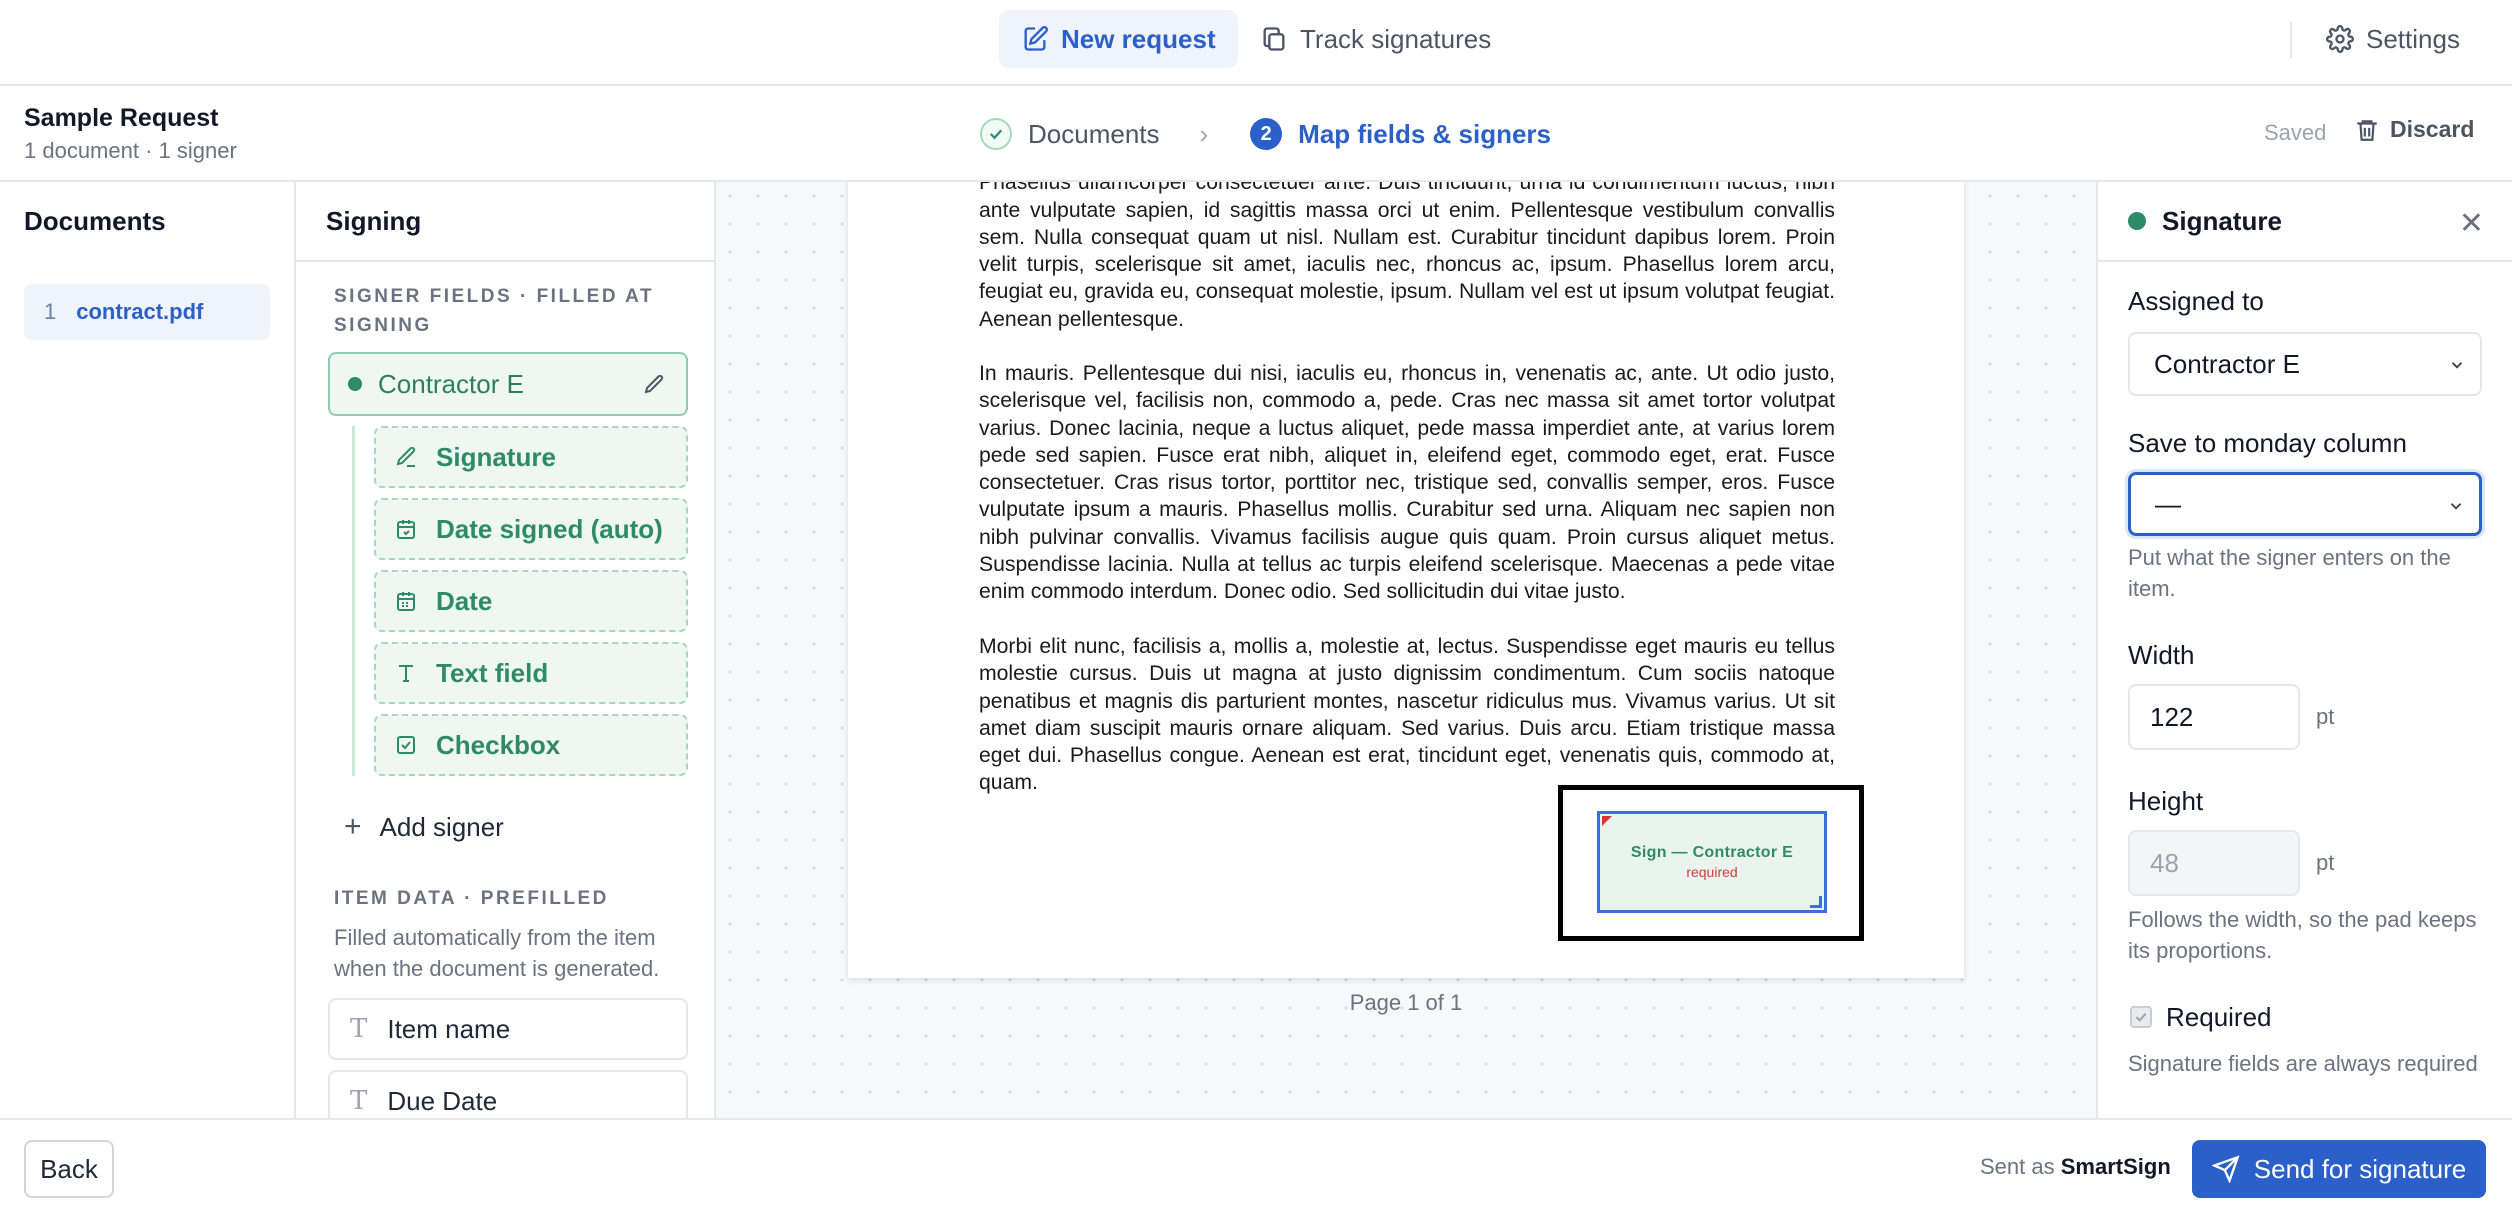 The height and width of the screenshot is (1210, 2512). Describe the element at coordinates (1396, 38) in the screenshot. I see `tab-track-signatures-label: Track signatures` at that location.